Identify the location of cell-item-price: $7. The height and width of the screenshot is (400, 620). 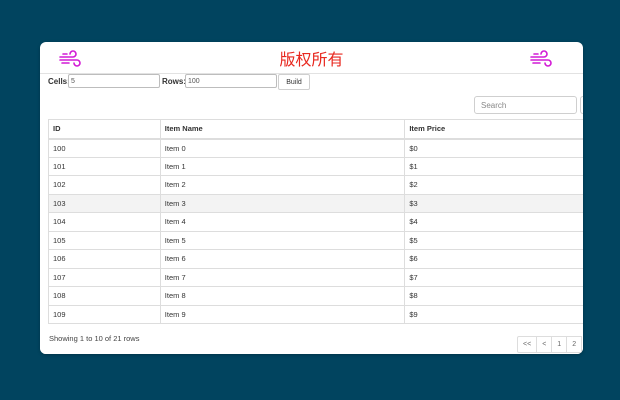
(493, 277).